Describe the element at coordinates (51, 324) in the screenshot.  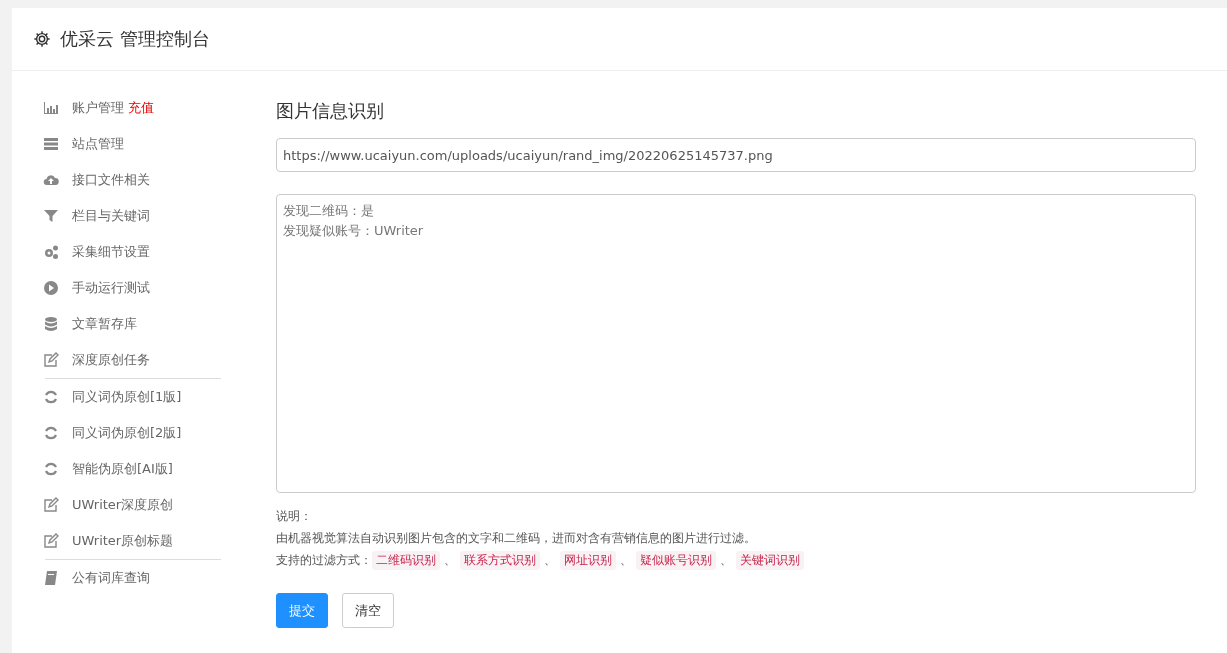
I see `database-icon` at that location.